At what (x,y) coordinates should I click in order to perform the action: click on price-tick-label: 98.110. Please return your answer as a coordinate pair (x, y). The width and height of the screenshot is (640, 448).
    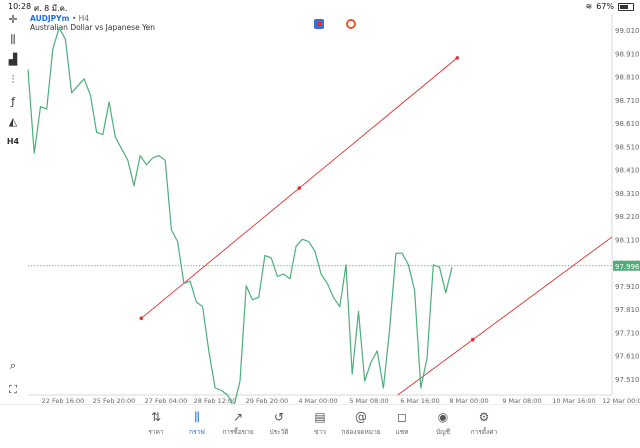
    Looking at the image, I should click on (627, 240).